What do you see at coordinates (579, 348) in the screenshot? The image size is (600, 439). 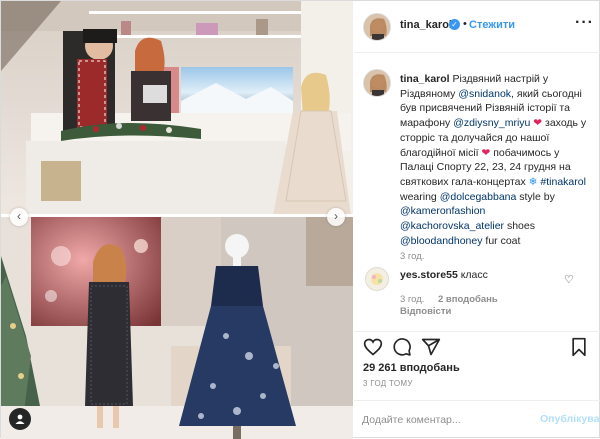 I see `bookmark-icon` at bounding box center [579, 348].